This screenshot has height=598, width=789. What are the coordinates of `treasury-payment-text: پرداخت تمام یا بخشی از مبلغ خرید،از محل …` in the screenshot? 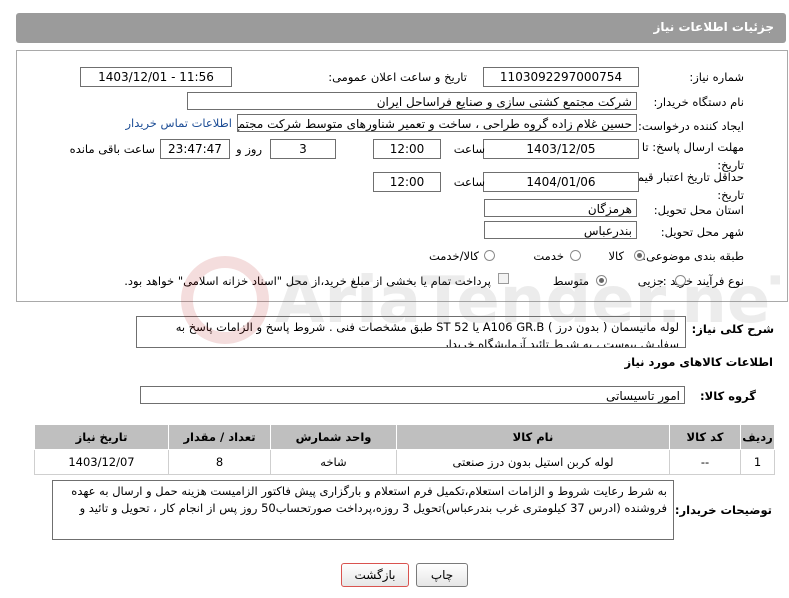 It's located at (307, 281).